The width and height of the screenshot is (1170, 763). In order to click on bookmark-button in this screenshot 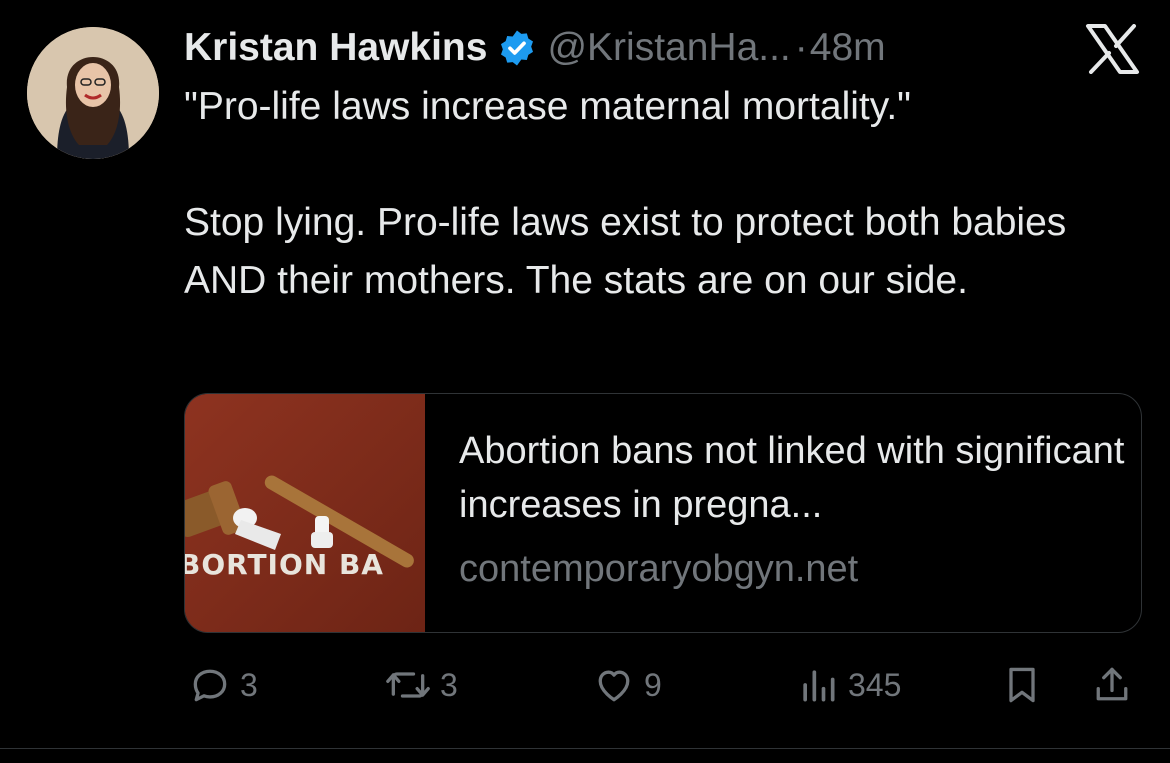, I will do `click(1022, 685)`.